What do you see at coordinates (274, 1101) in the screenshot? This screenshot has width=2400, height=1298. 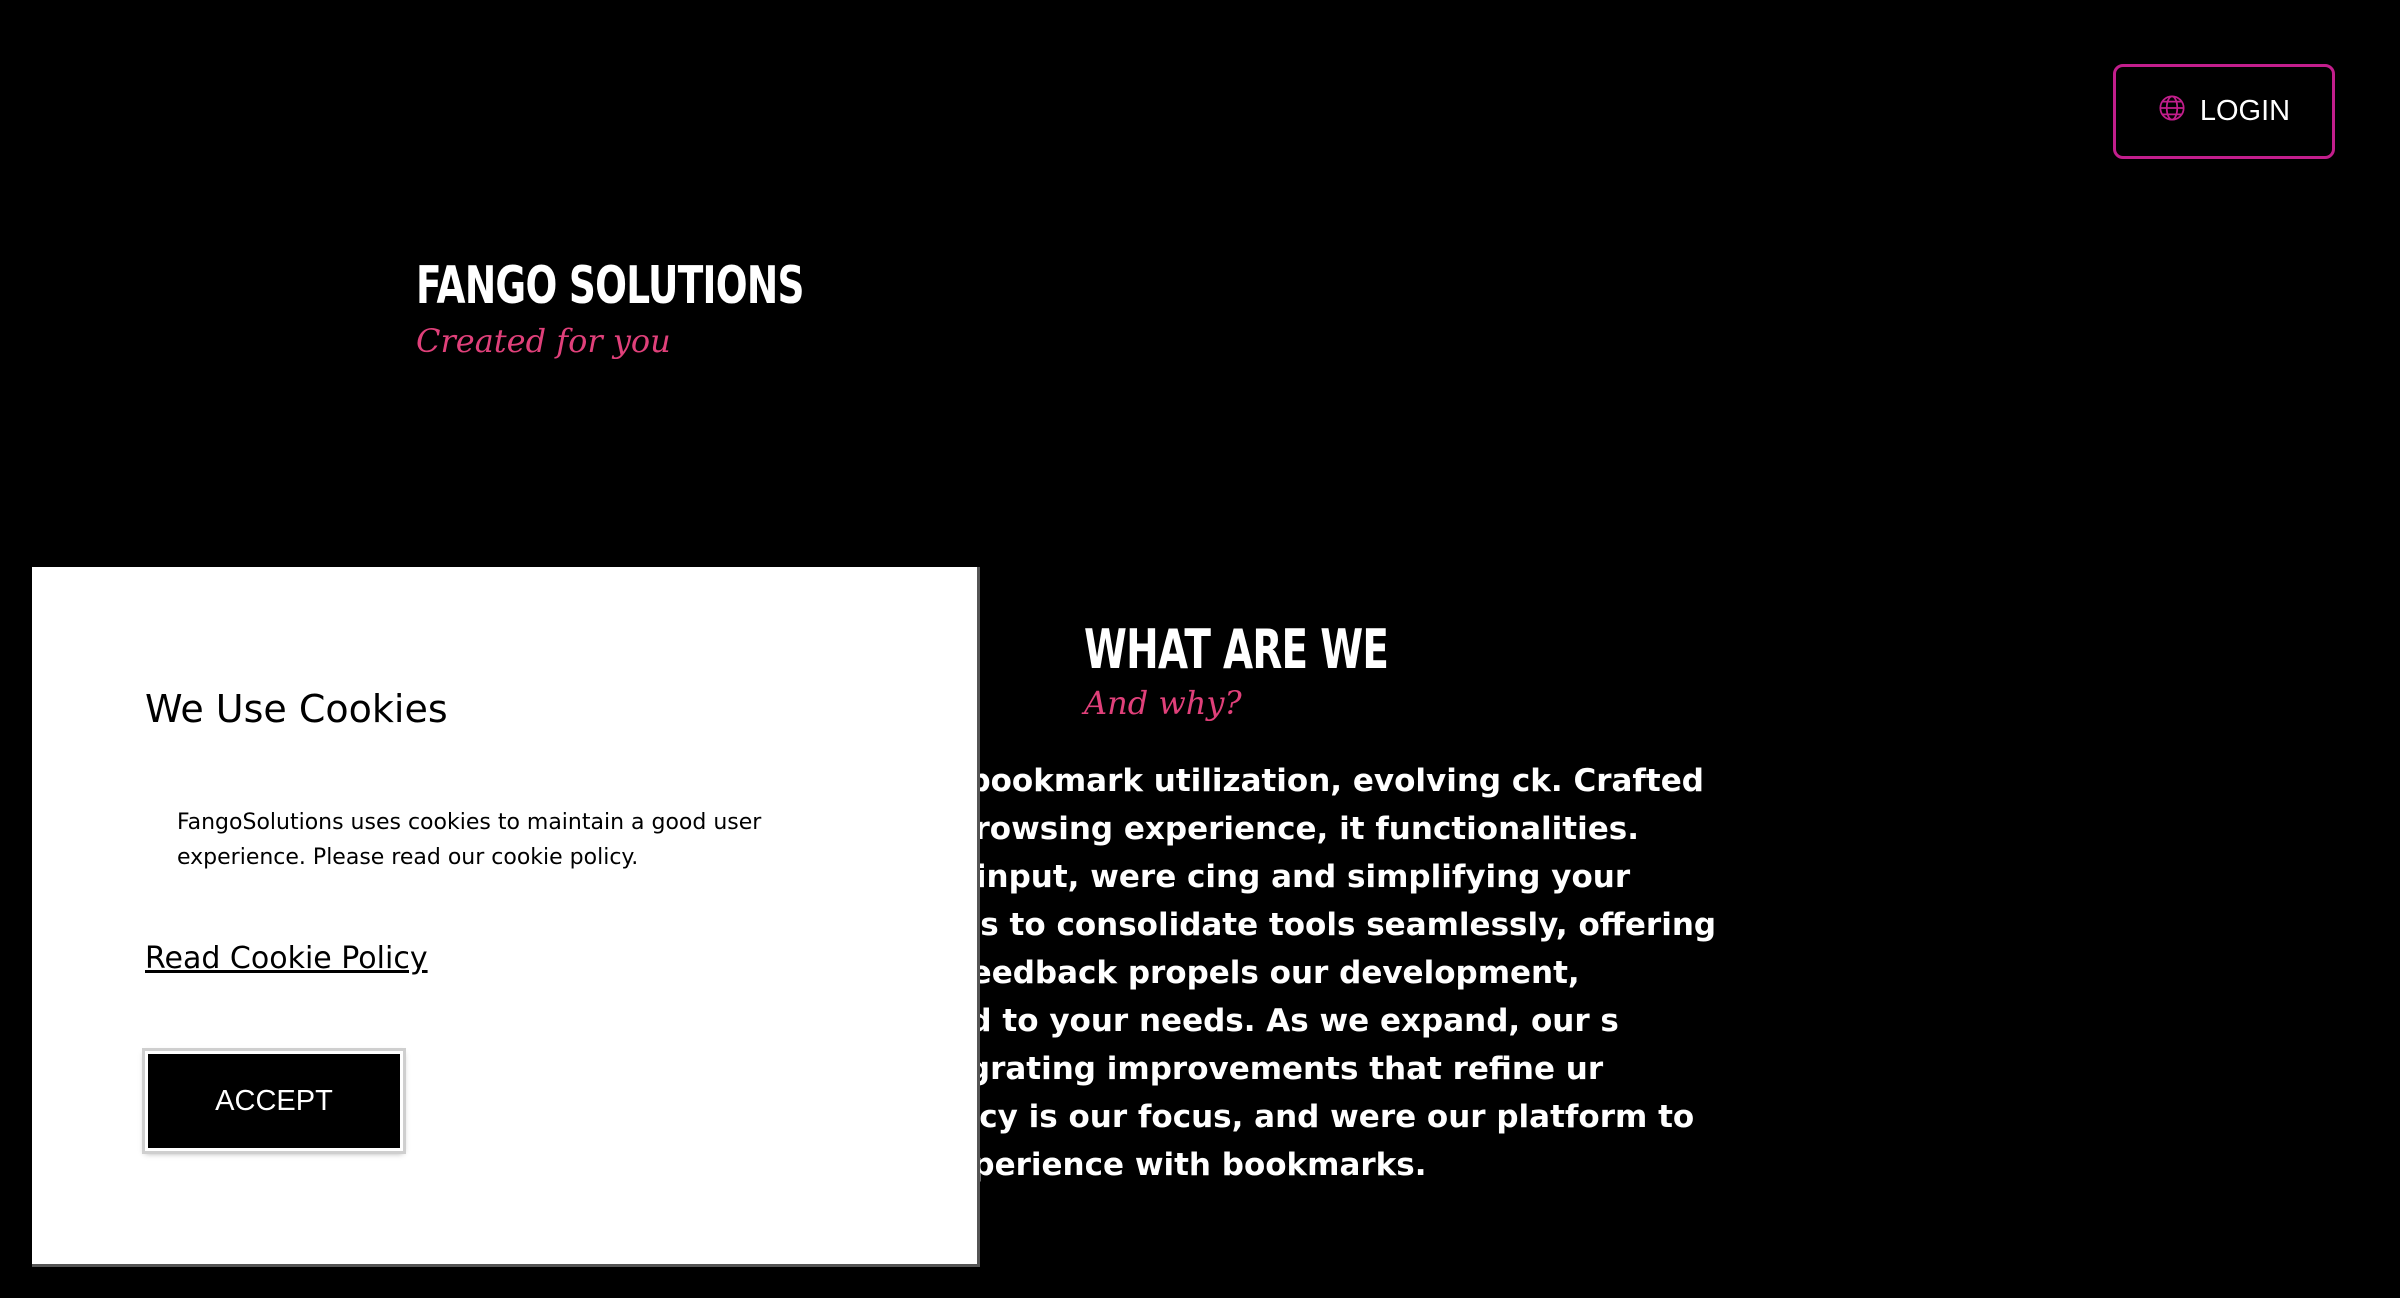 I see `accept-cookies-button: ACCEPT` at bounding box center [274, 1101].